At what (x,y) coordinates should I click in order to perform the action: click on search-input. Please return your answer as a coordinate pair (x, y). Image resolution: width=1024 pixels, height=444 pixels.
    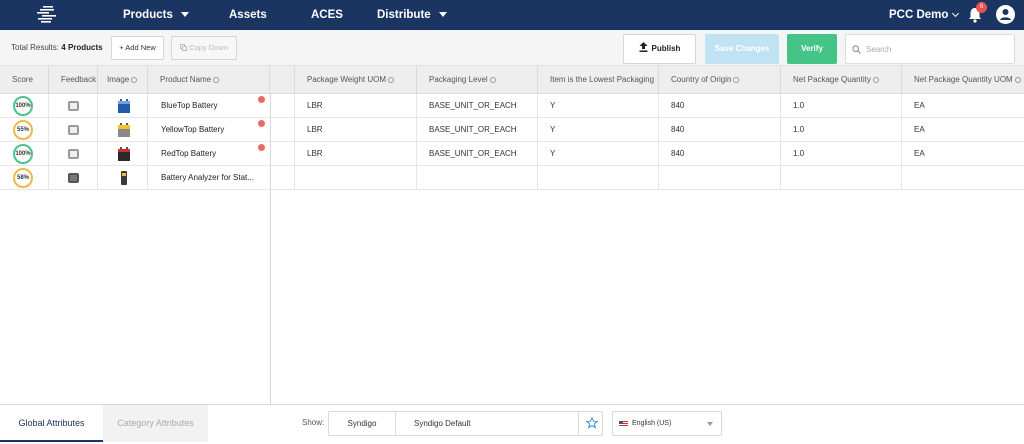
    Looking at the image, I should click on (936, 49).